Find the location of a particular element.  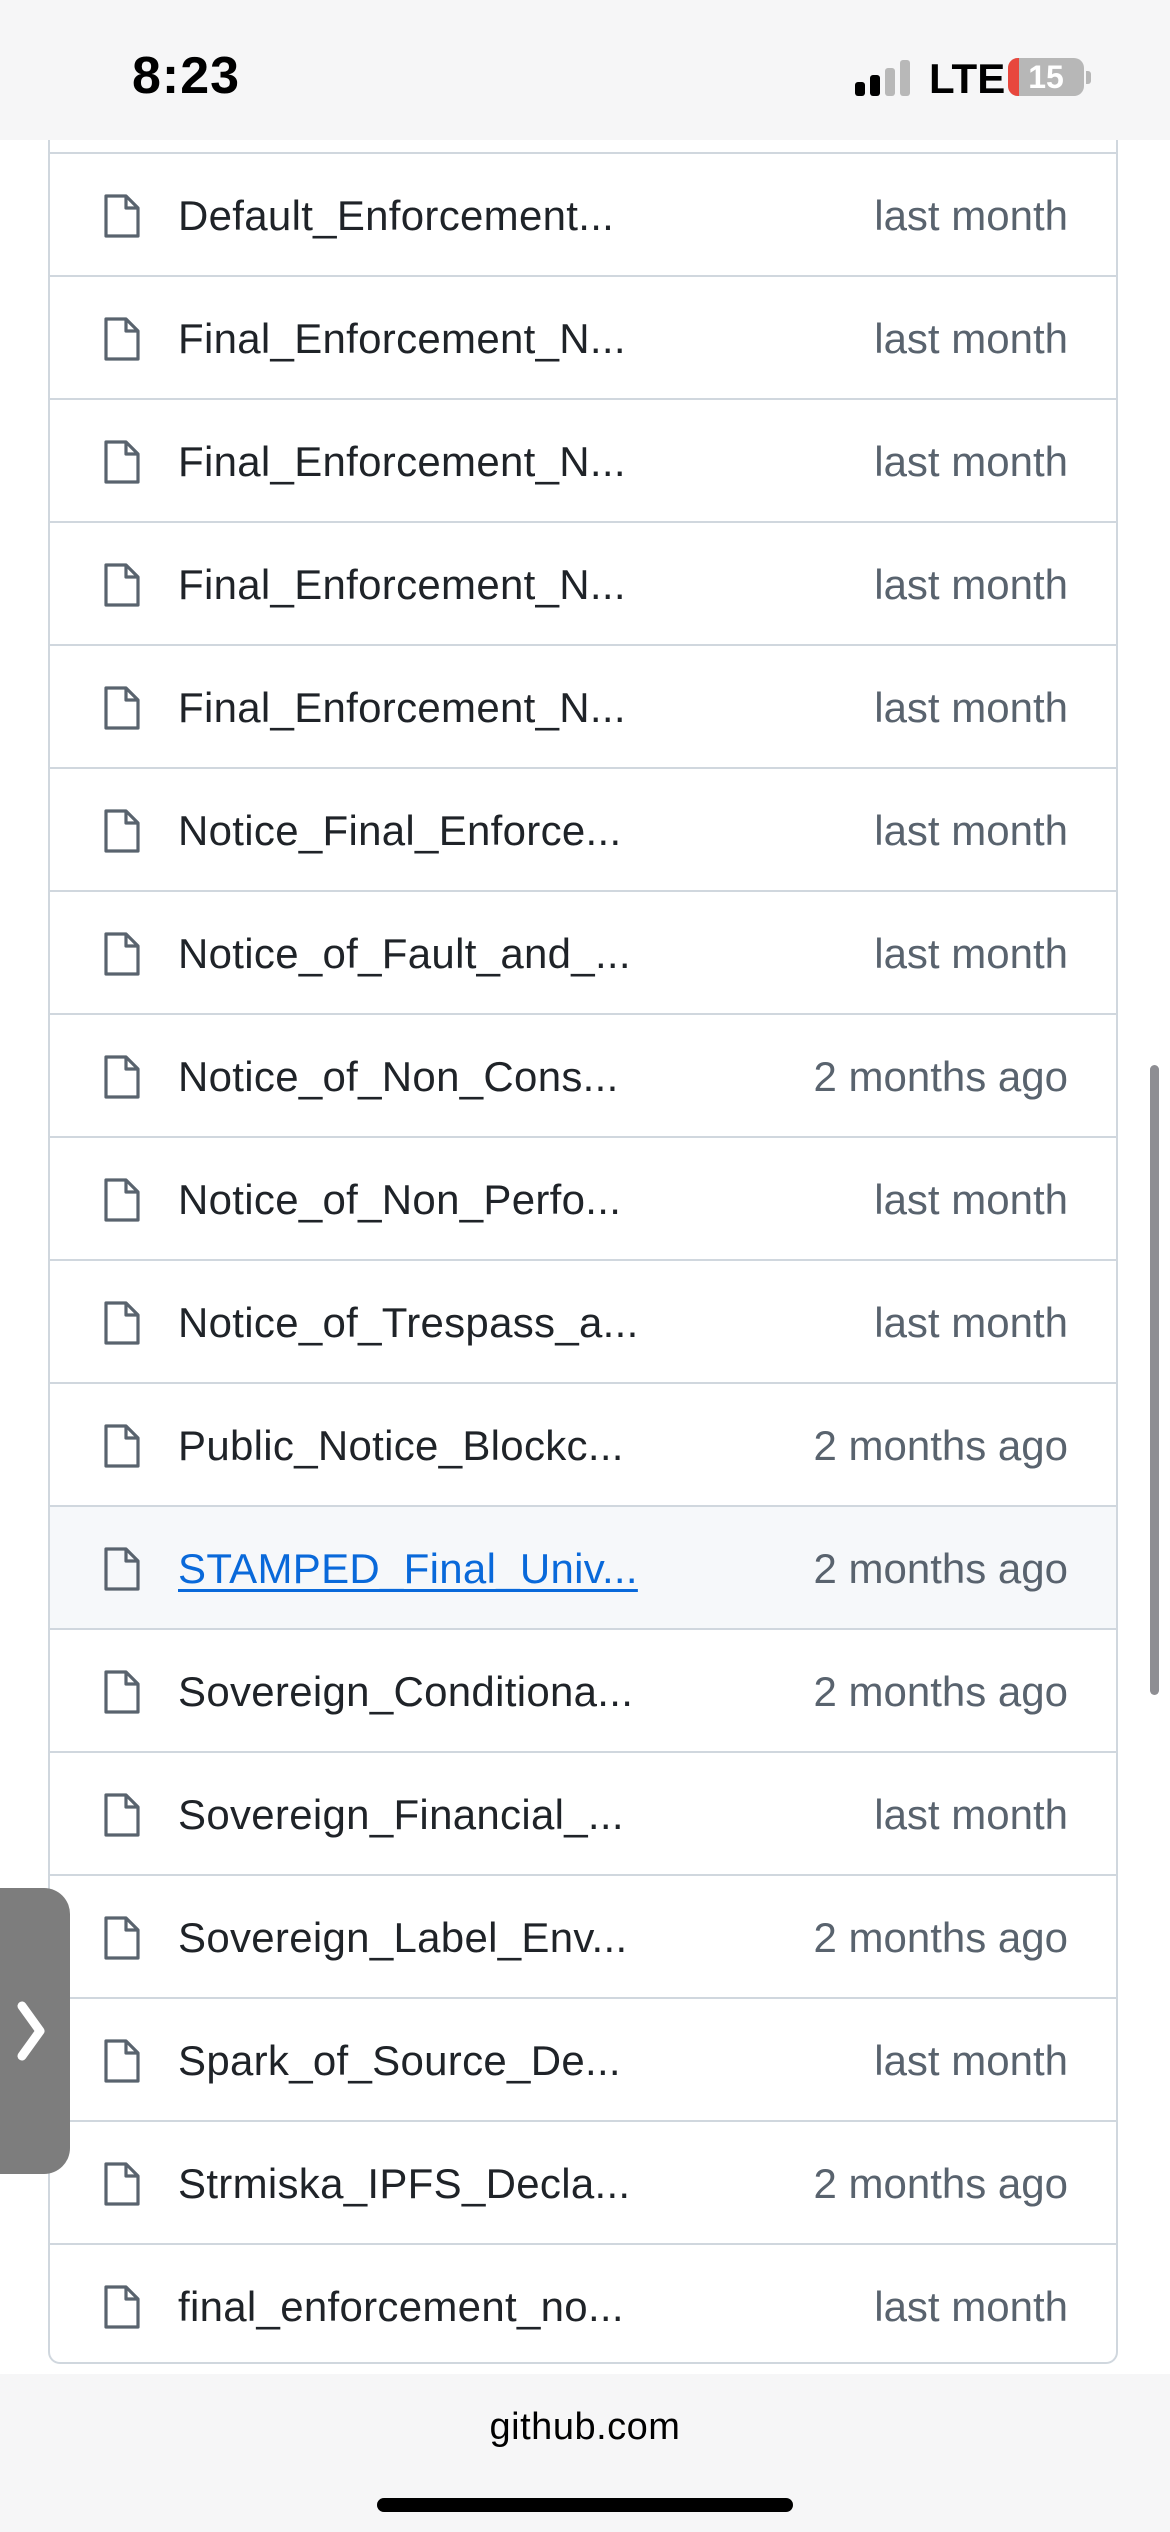

file-row: Notice_of_Trespass_a... last month is located at coordinates (583, 1322).